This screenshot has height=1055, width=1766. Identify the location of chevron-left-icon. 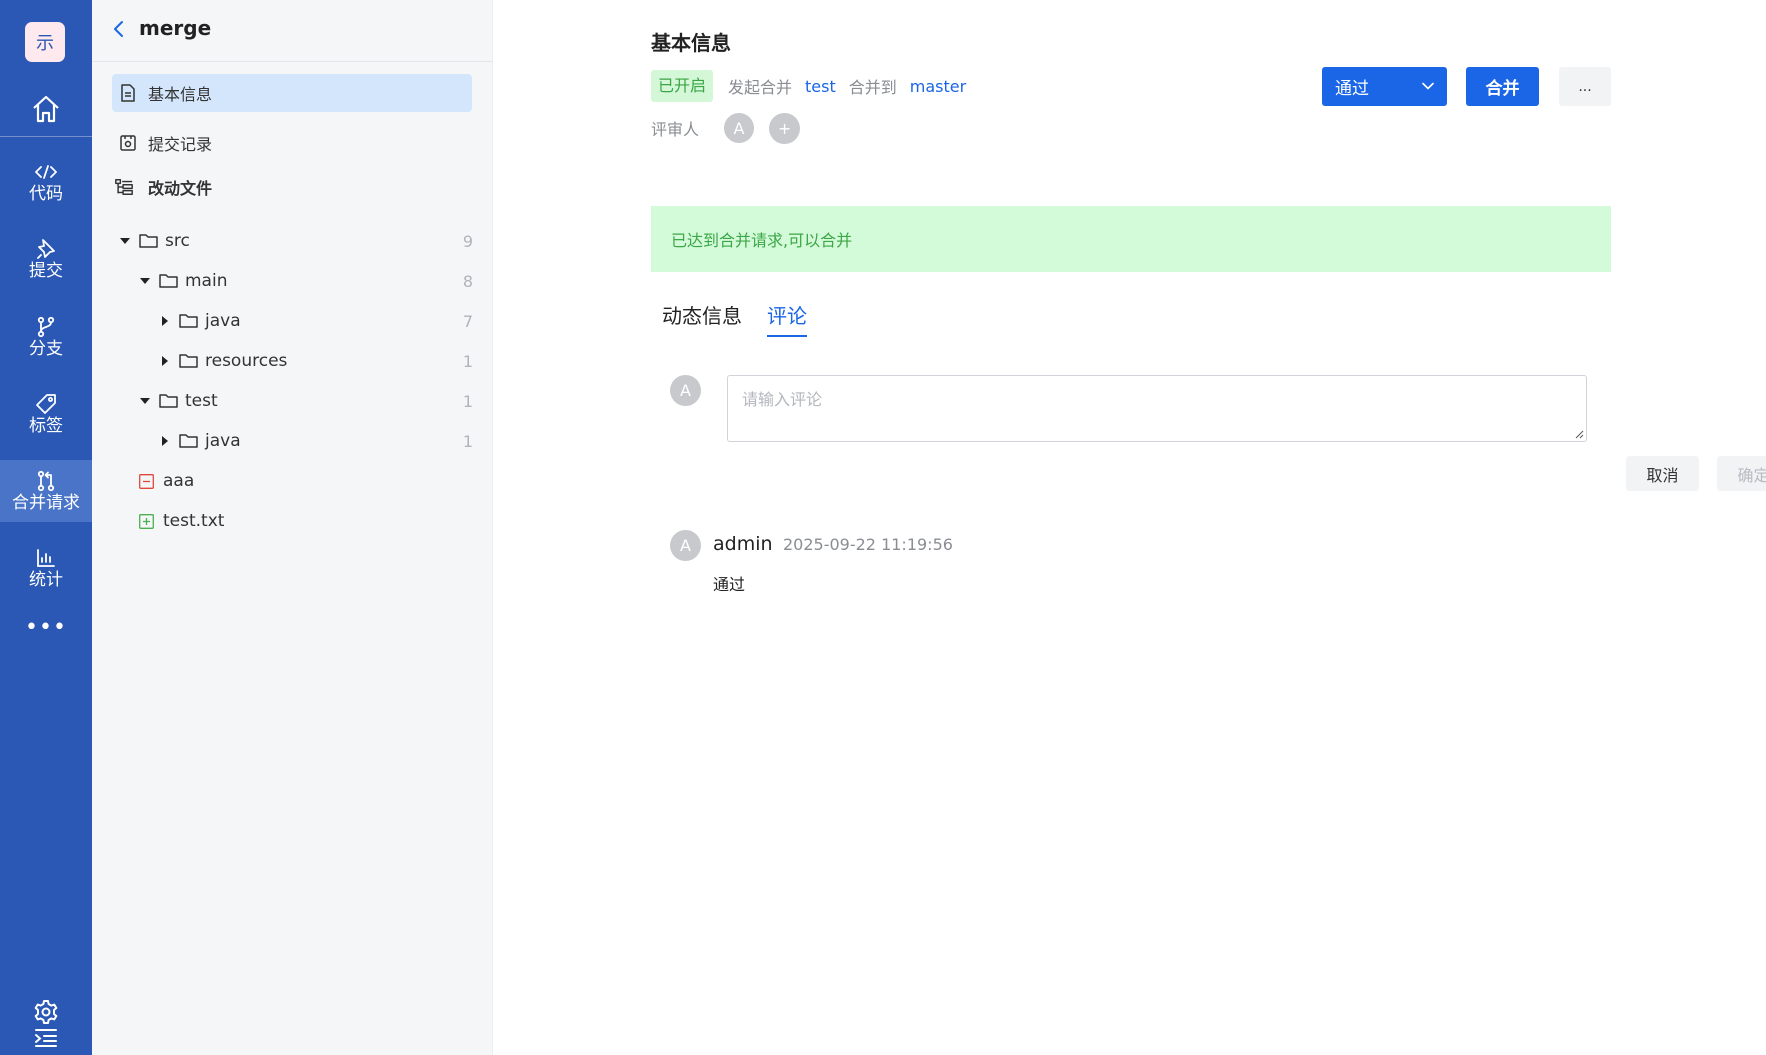
(118, 29).